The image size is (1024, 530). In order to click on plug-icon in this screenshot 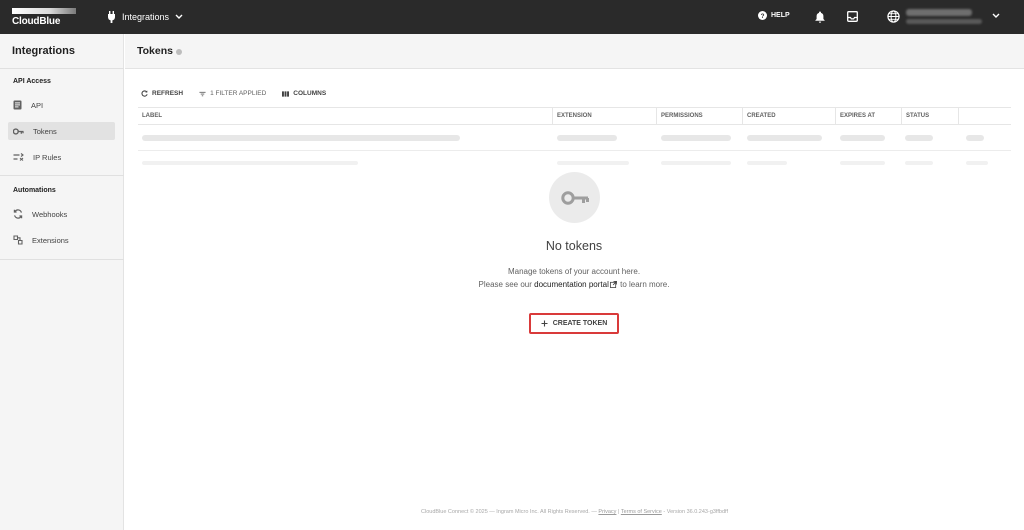, I will do `click(111, 17)`.